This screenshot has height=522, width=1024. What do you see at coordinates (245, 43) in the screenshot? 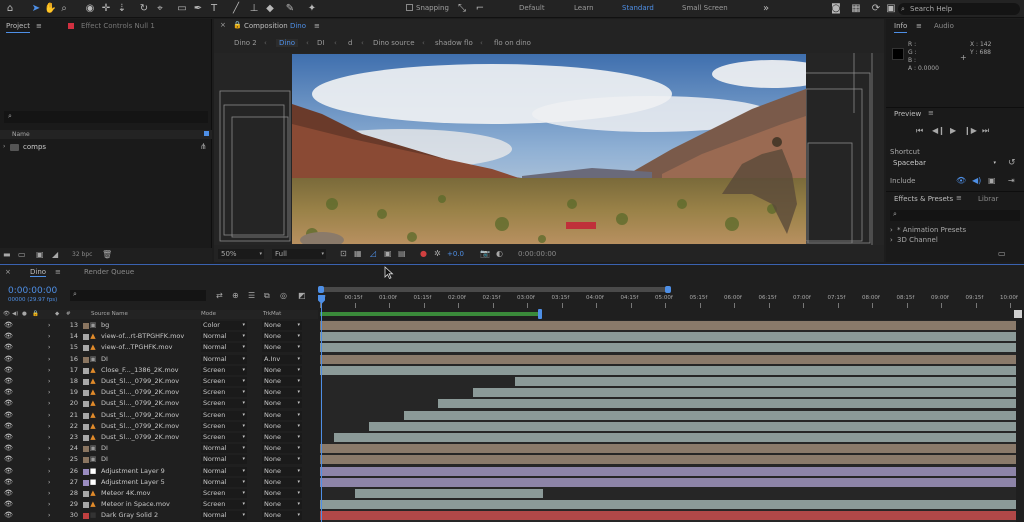
I see `breadcrumb-item: Dino 2` at bounding box center [245, 43].